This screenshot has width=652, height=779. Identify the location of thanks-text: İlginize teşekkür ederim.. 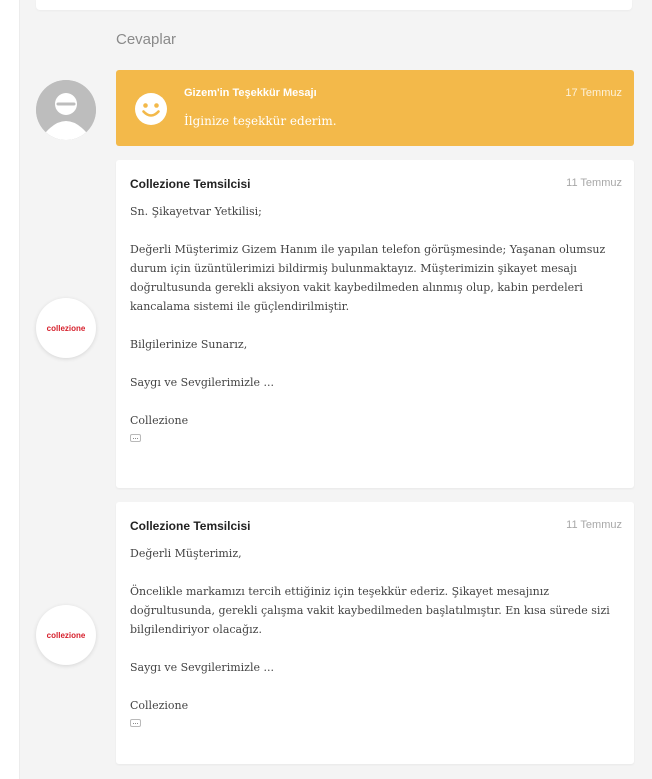
(260, 121).